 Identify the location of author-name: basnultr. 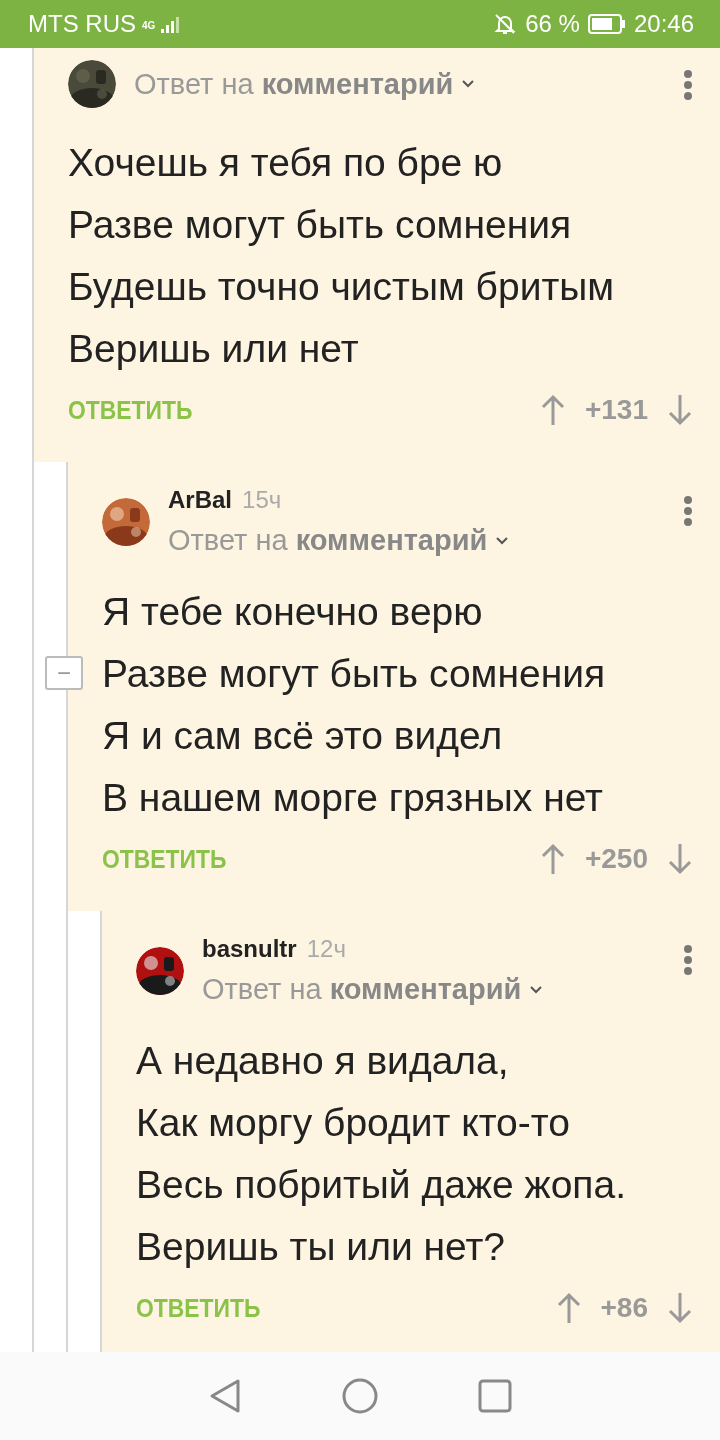
(249, 949).